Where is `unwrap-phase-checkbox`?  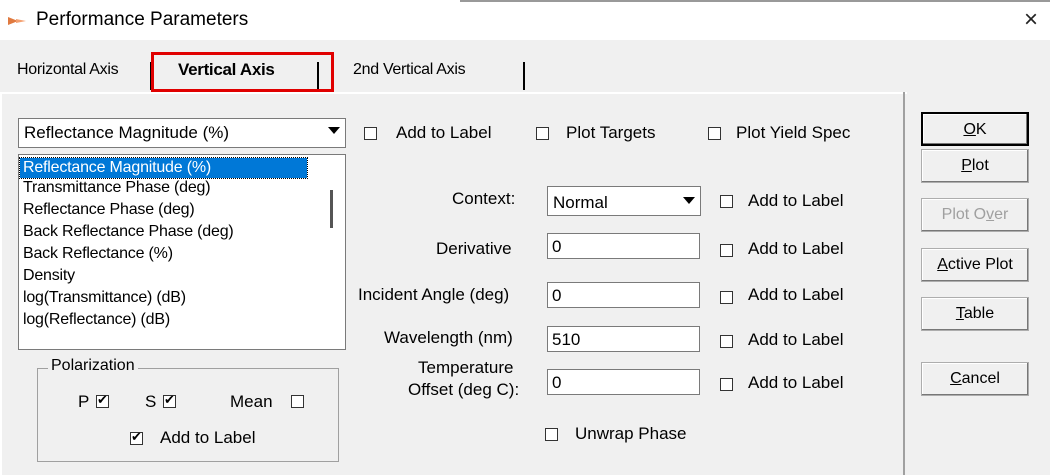 unwrap-phase-checkbox is located at coordinates (551, 434).